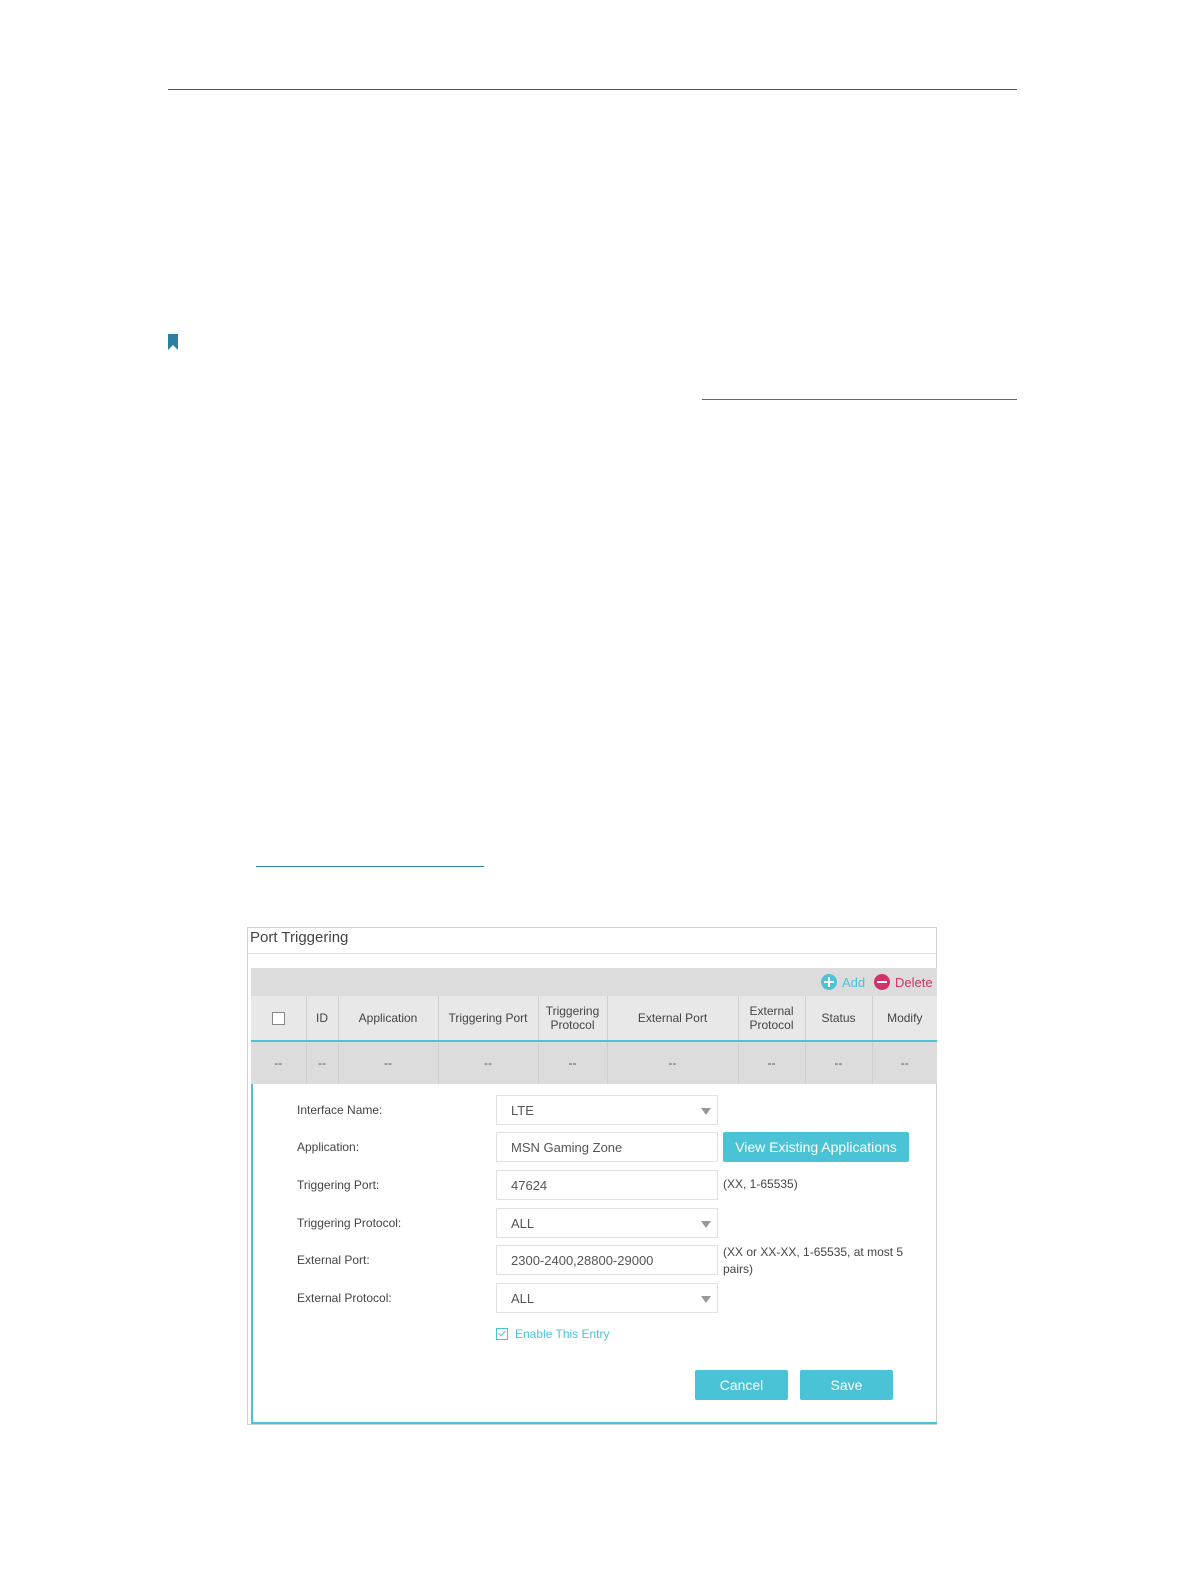 Image resolution: width=1196 pixels, height=1582 pixels. What do you see at coordinates (846, 1385) in the screenshot?
I see `save-button: Save` at bounding box center [846, 1385].